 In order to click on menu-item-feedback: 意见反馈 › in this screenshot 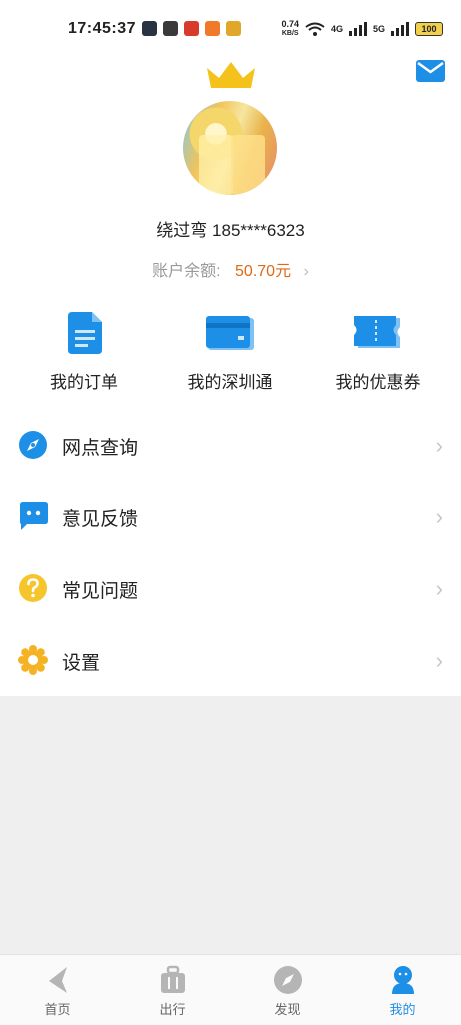, I will do `click(230, 516)`.